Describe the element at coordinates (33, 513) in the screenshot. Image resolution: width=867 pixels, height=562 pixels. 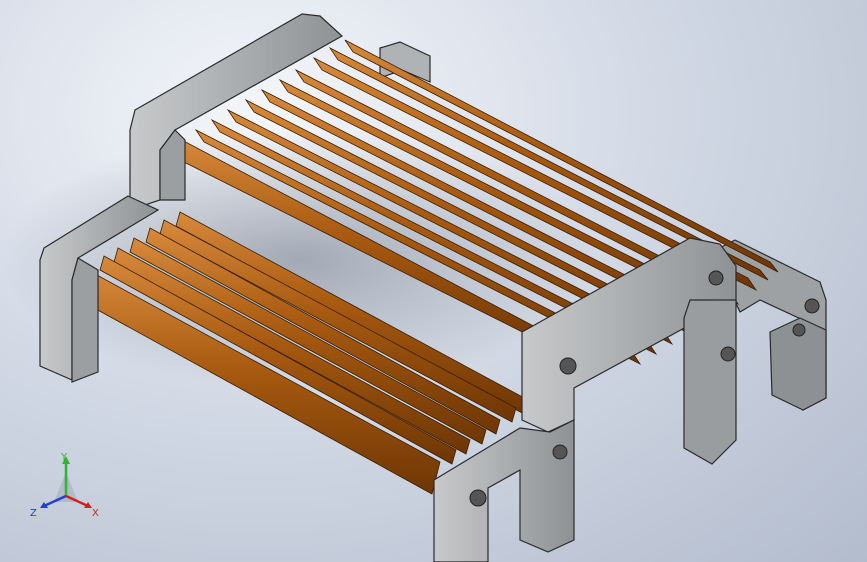
I see `z-axis-label: Z` at that location.